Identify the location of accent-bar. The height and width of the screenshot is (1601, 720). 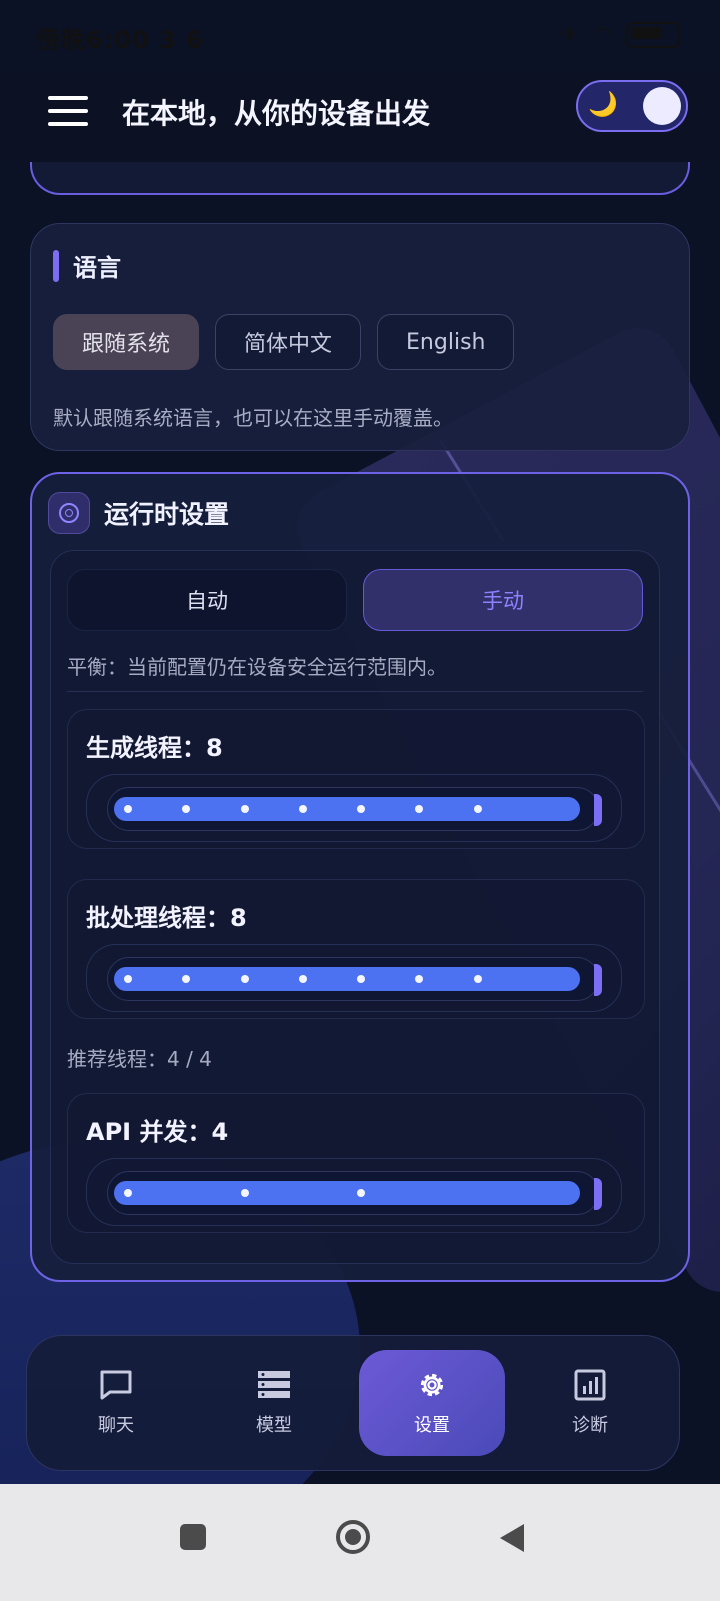
(56, 265).